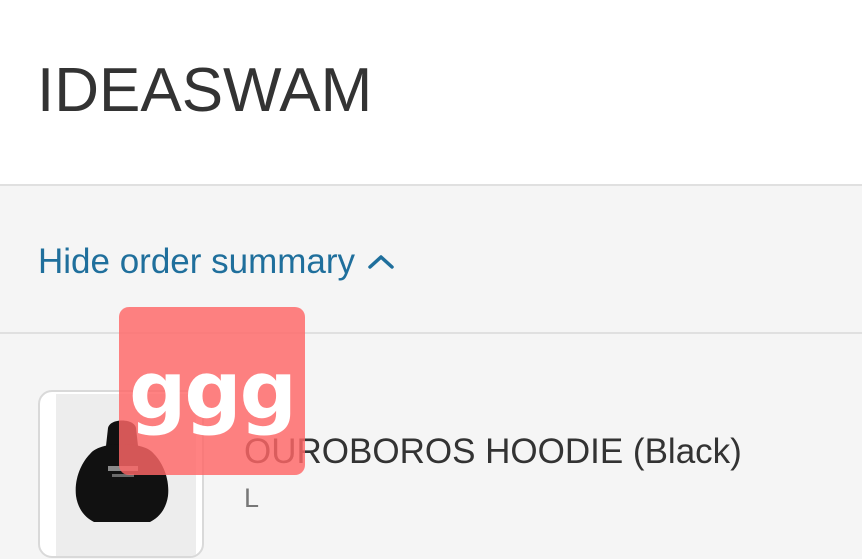 This screenshot has width=862, height=559. I want to click on chevron-up-icon, so click(381, 262).